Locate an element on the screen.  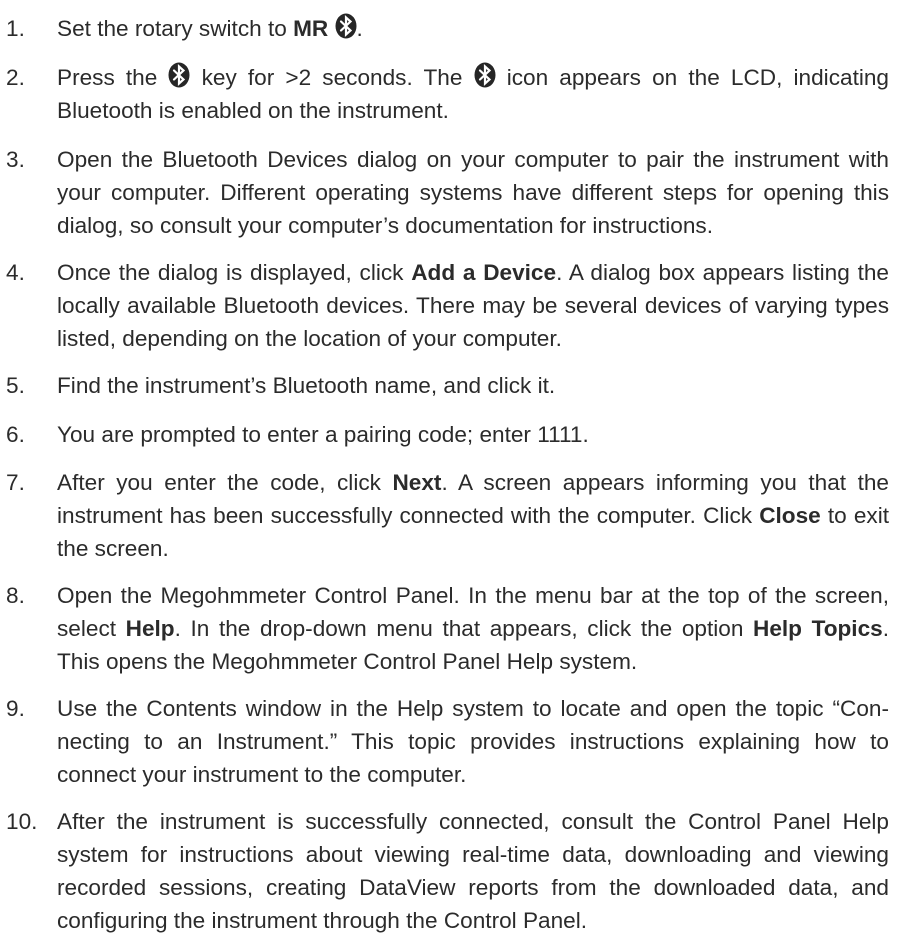
text-run: Set the rotary switch to is located at coordinates (175, 28).